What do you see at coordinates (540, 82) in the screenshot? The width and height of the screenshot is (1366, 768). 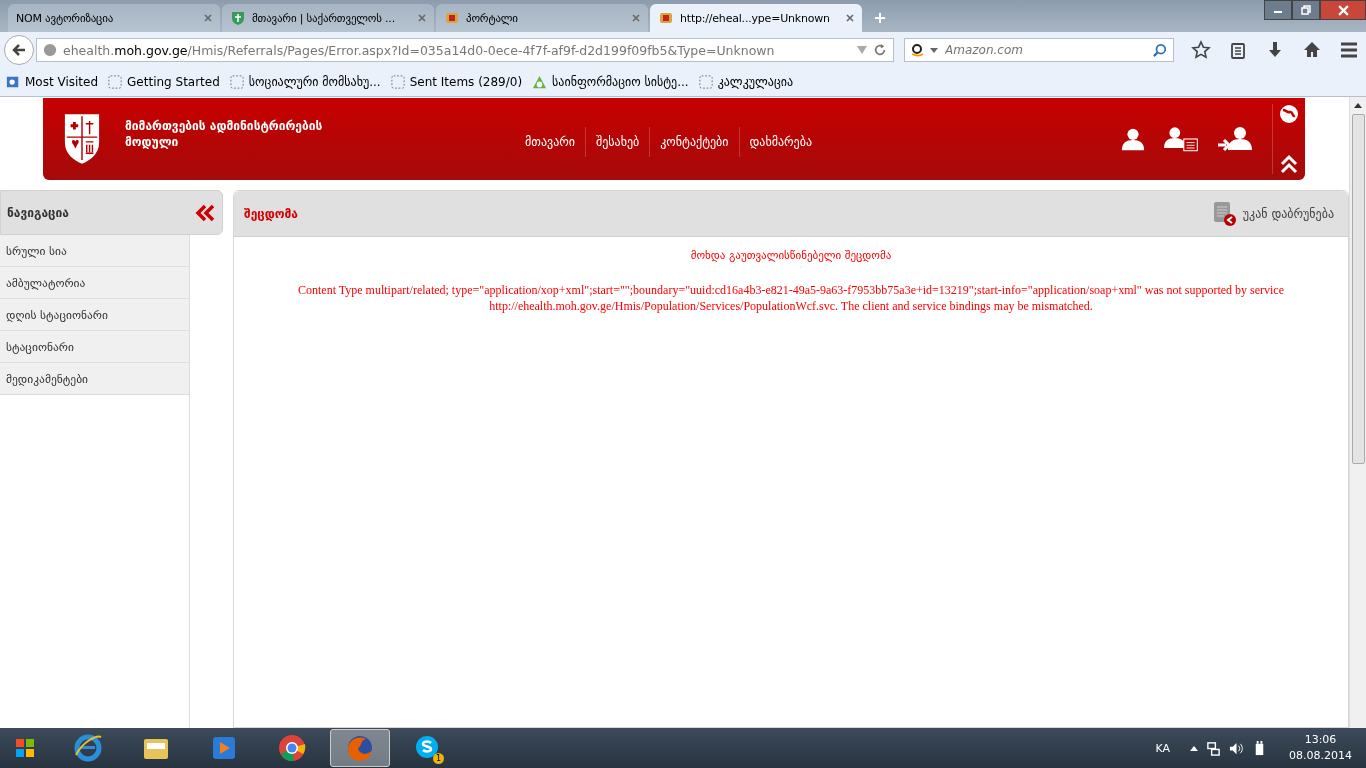 I see `leaf-icon` at bounding box center [540, 82].